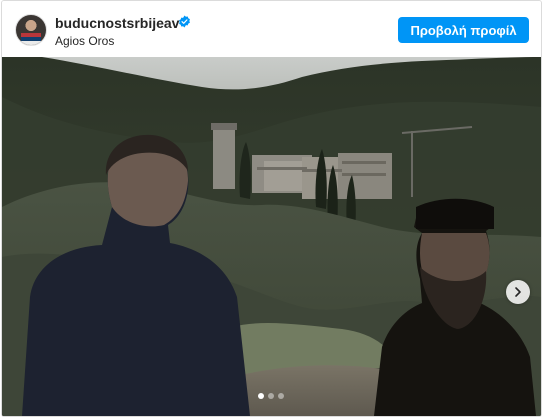 The image size is (544, 418). What do you see at coordinates (84, 41) in the screenshot?
I see `location-link: Agios Oros` at bounding box center [84, 41].